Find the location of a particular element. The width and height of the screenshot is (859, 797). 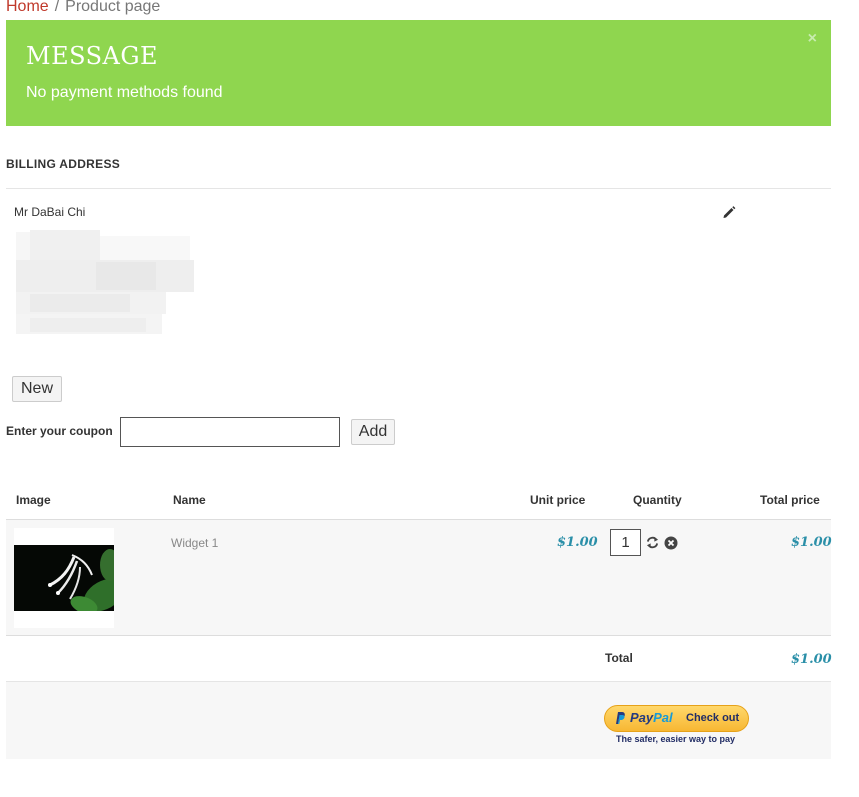

paypal-checkout-button: PayPal Check out is located at coordinates (676, 718).